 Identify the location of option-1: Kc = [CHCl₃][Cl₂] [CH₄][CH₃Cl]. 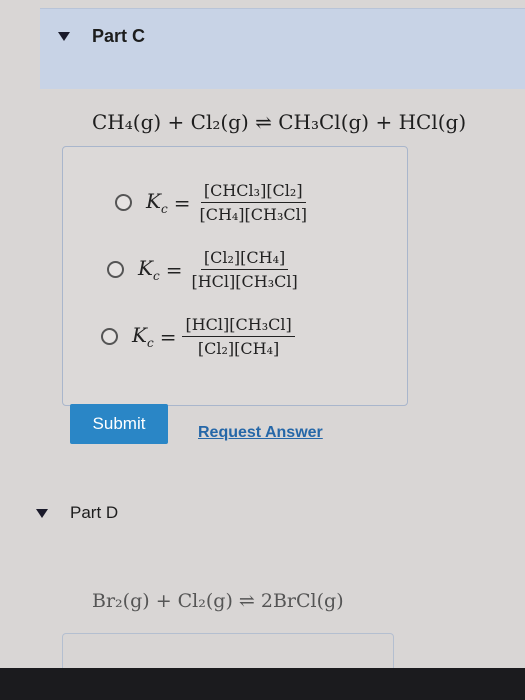
(212, 202).